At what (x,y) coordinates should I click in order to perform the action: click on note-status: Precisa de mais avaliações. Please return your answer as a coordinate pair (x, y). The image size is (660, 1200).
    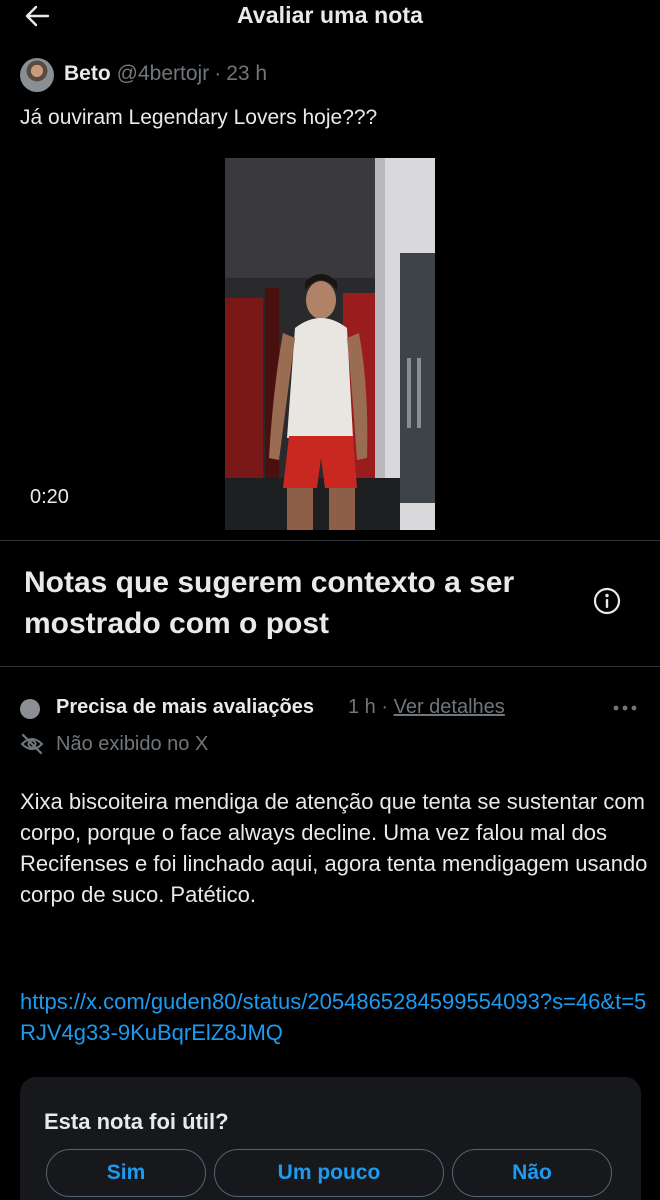
    Looking at the image, I should click on (185, 707).